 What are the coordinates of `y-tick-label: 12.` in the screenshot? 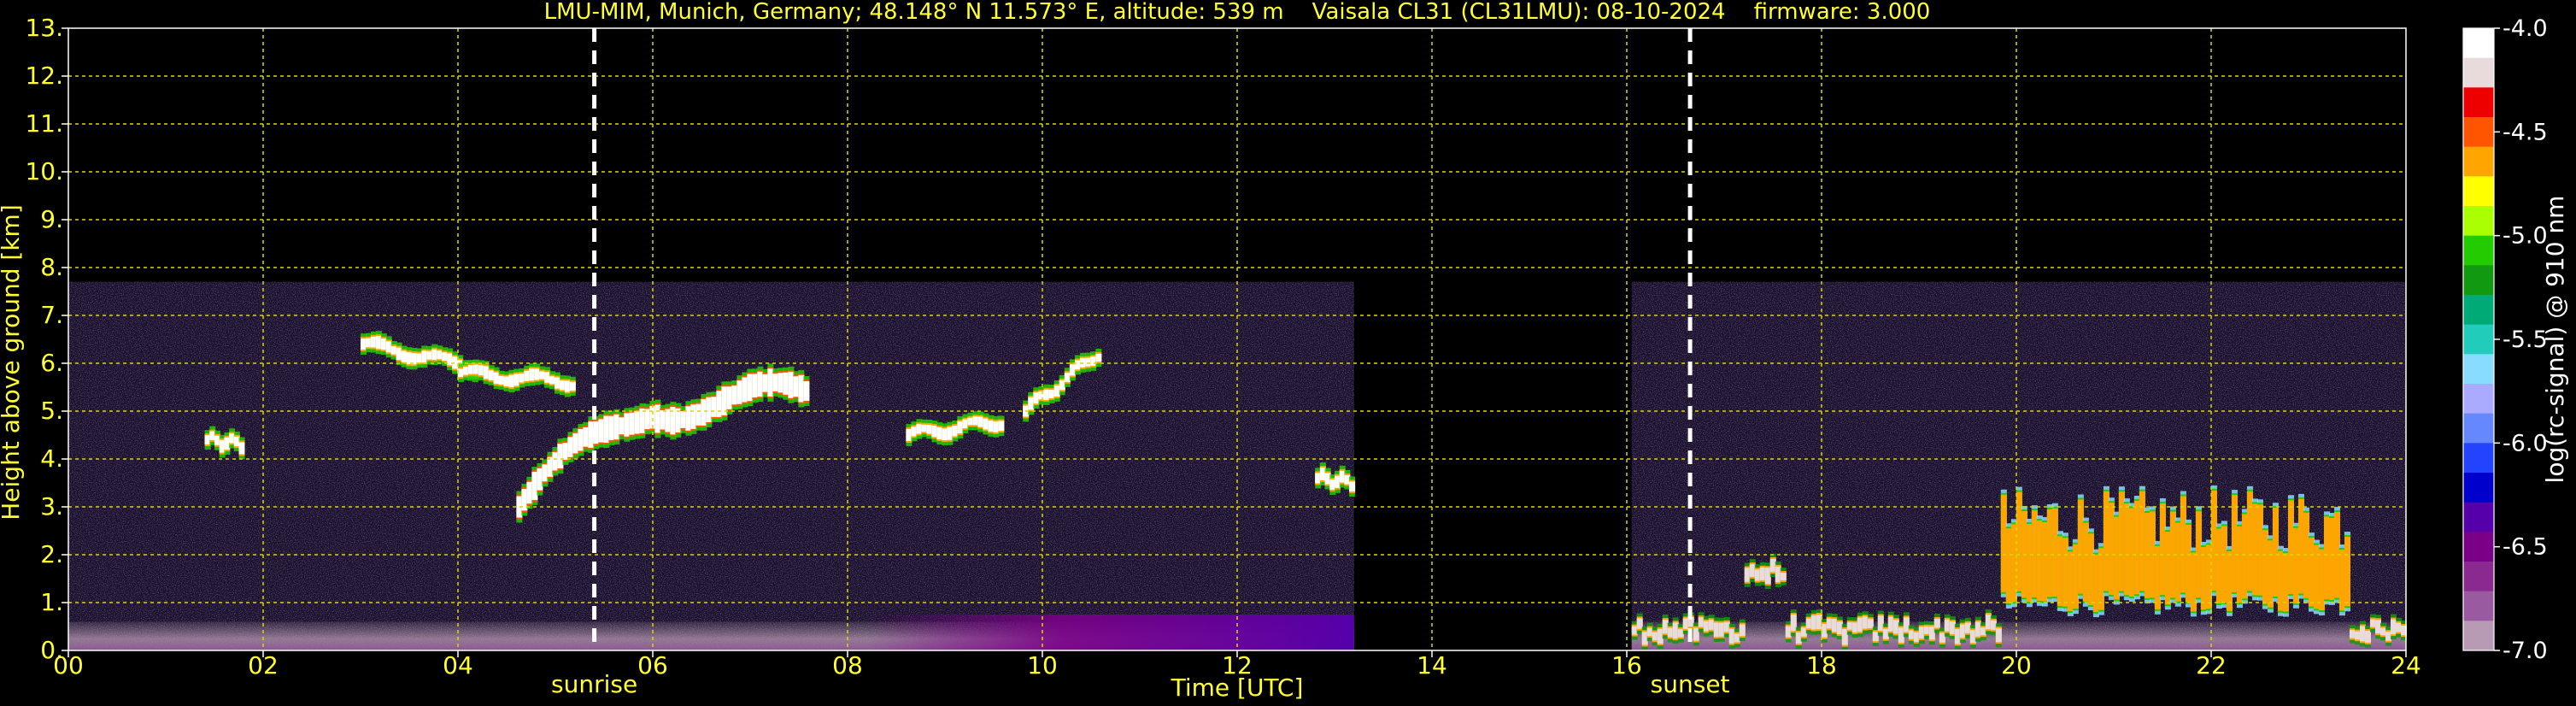 It's located at (44, 76).